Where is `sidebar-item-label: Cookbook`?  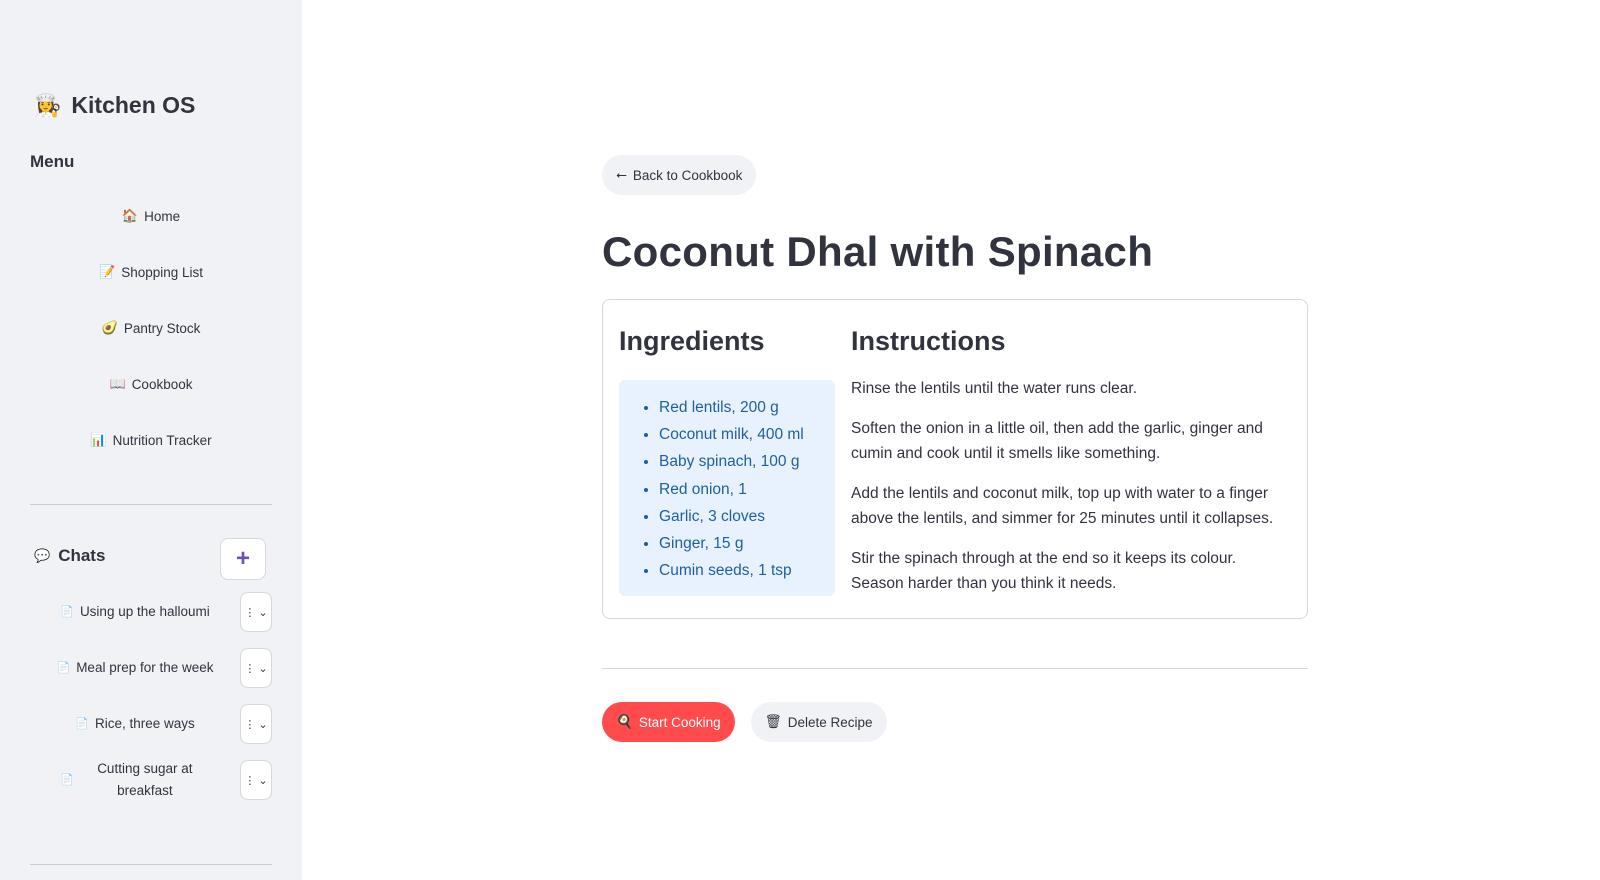 sidebar-item-label: Cookbook is located at coordinates (162, 384).